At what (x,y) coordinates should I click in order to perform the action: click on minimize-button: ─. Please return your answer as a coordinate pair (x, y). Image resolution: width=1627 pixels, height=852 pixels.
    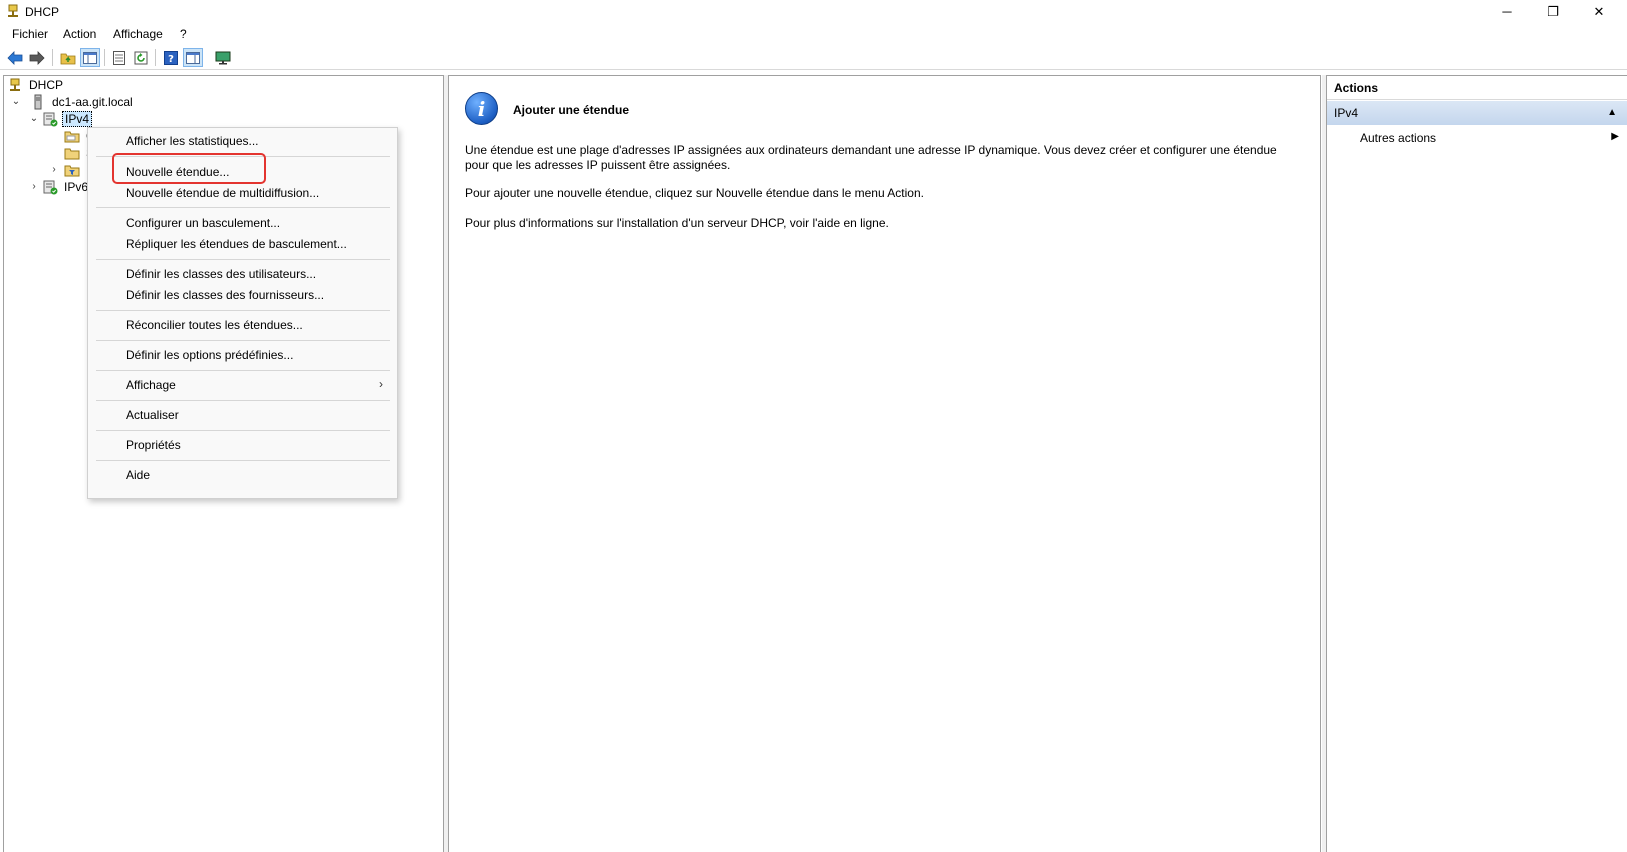
    Looking at the image, I should click on (1507, 11).